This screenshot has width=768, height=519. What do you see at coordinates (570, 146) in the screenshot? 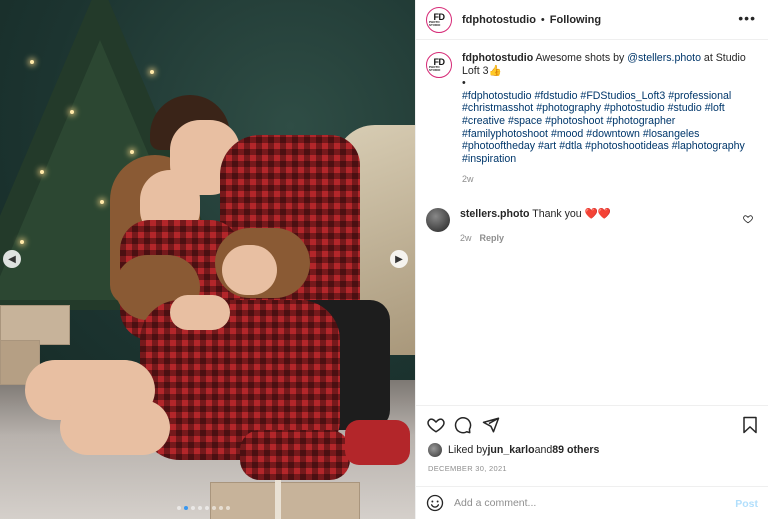
I see `hashtag-link: #dtla` at bounding box center [570, 146].